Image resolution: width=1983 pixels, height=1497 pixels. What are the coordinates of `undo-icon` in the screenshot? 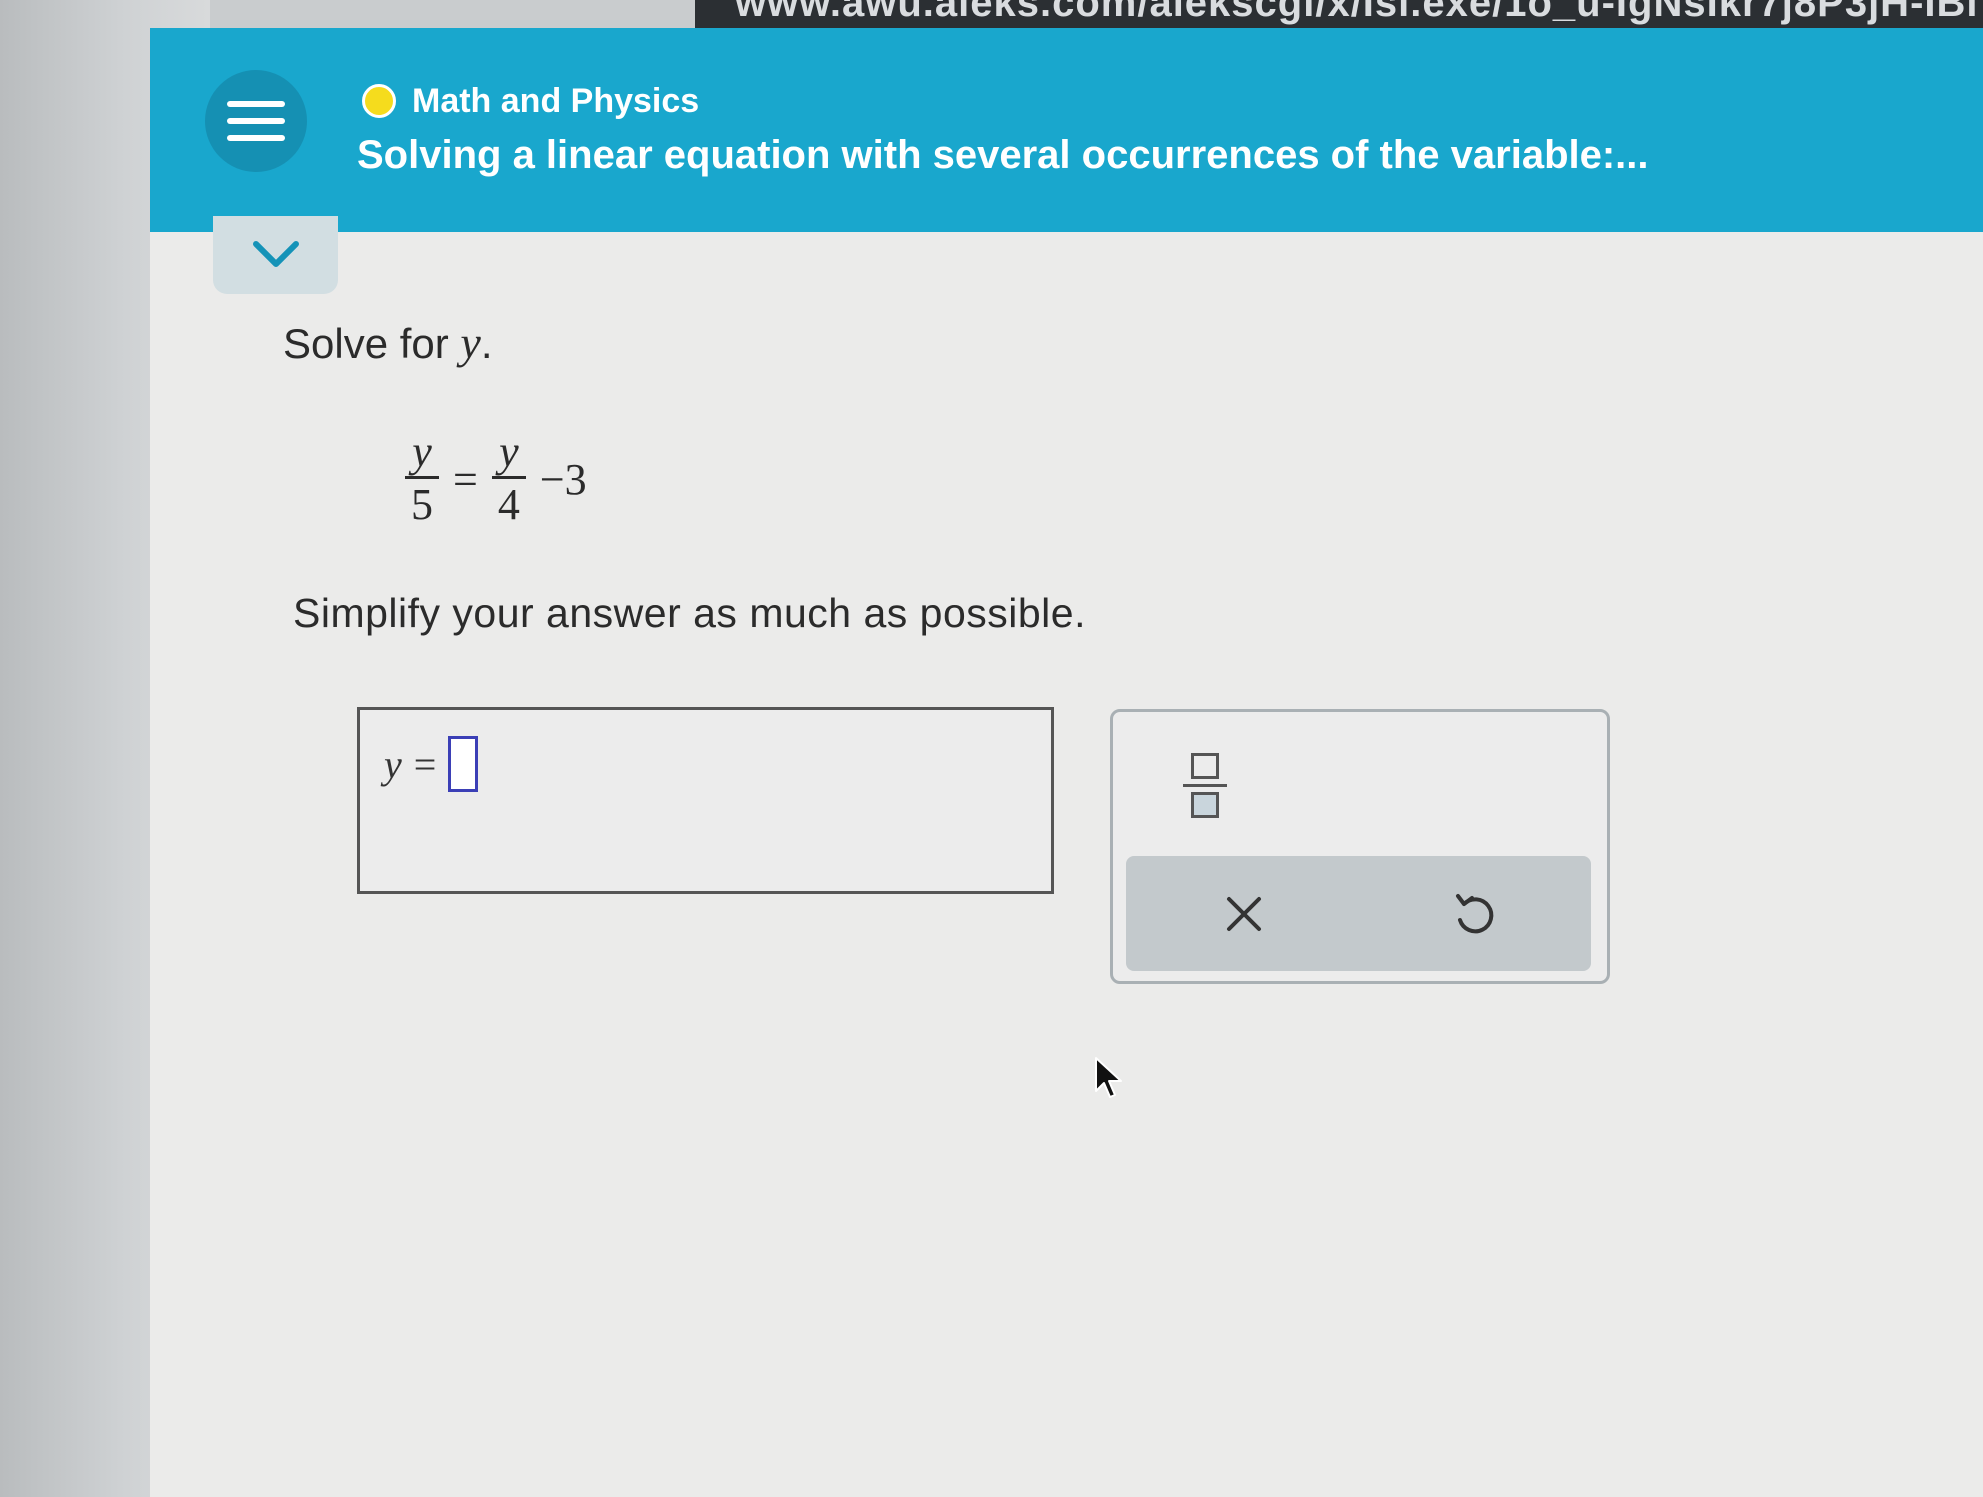 It's located at (1475, 914).